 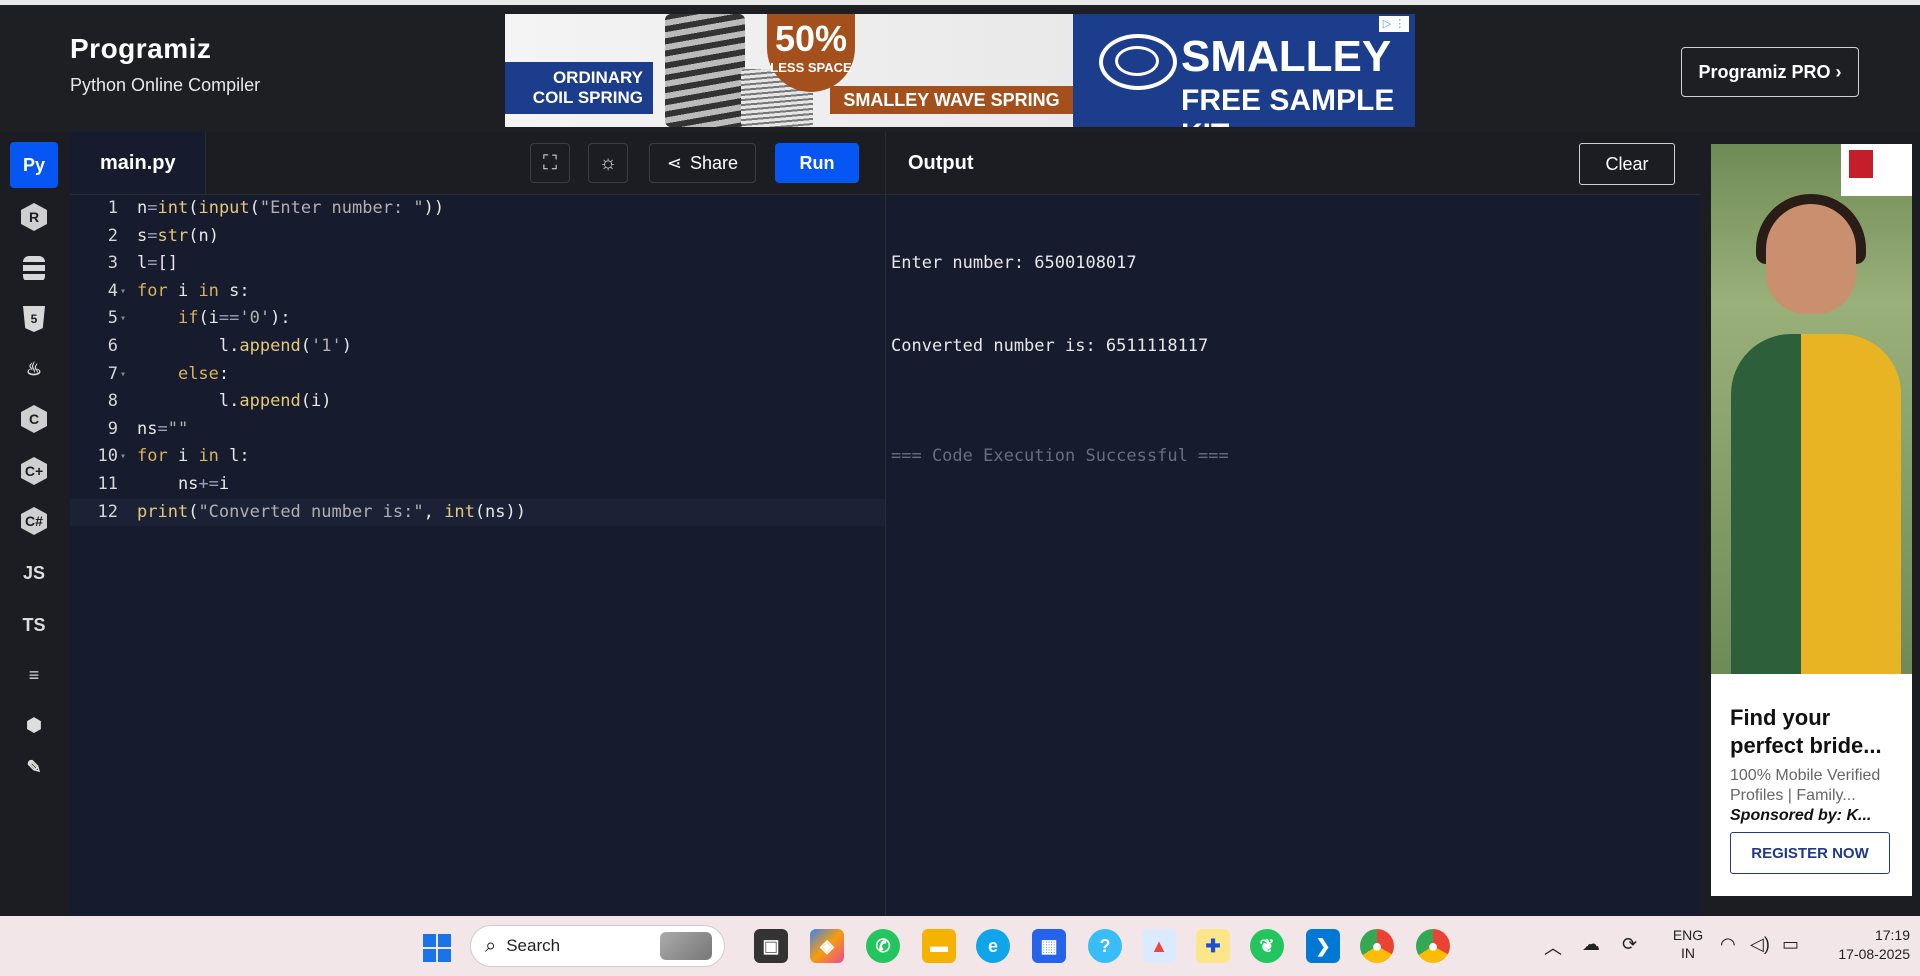 I want to click on code-line: 6 l.append('1'), so click(x=477, y=347).